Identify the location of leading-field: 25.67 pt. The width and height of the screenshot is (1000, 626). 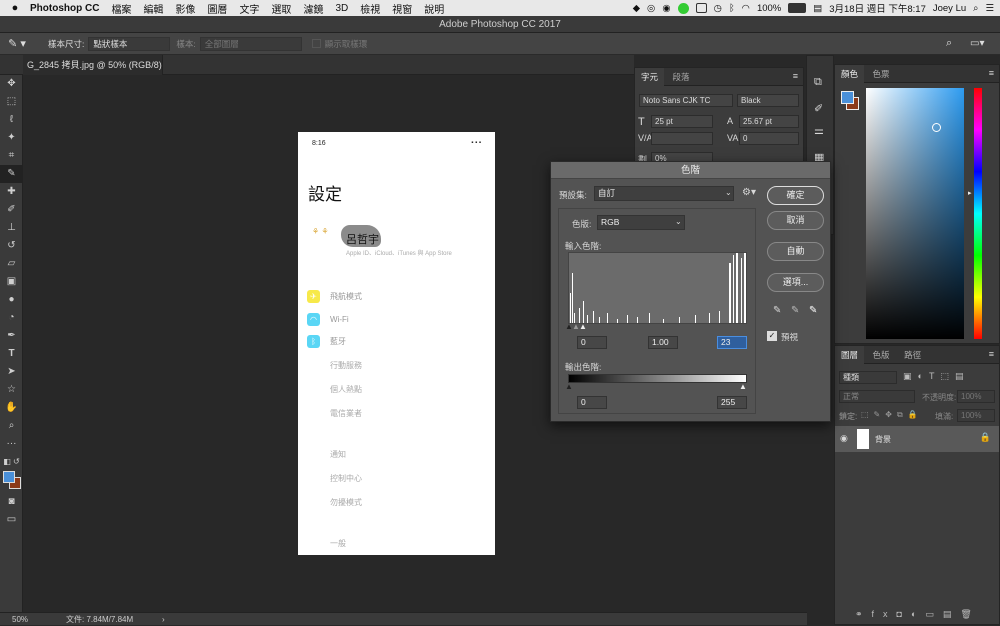
(769, 121).